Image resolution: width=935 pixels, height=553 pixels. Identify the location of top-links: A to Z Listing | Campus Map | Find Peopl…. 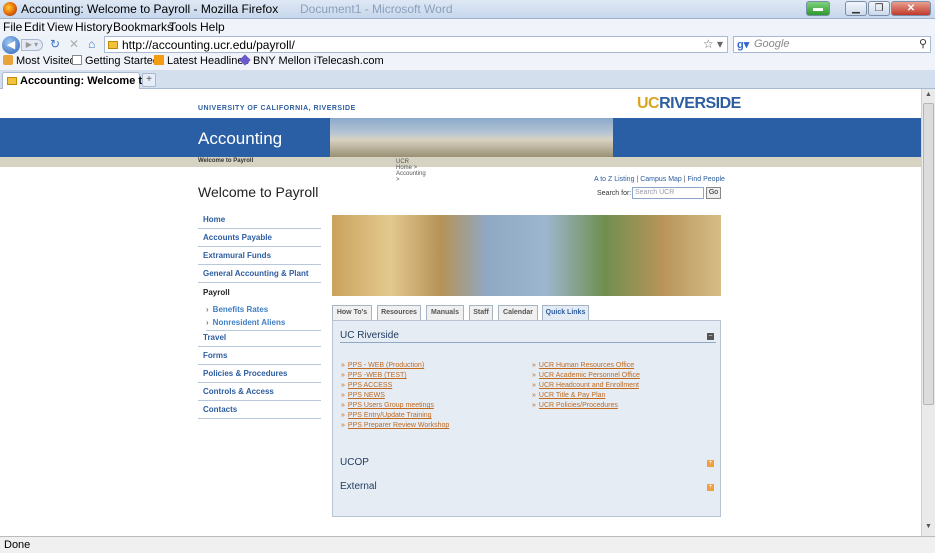
(659, 179).